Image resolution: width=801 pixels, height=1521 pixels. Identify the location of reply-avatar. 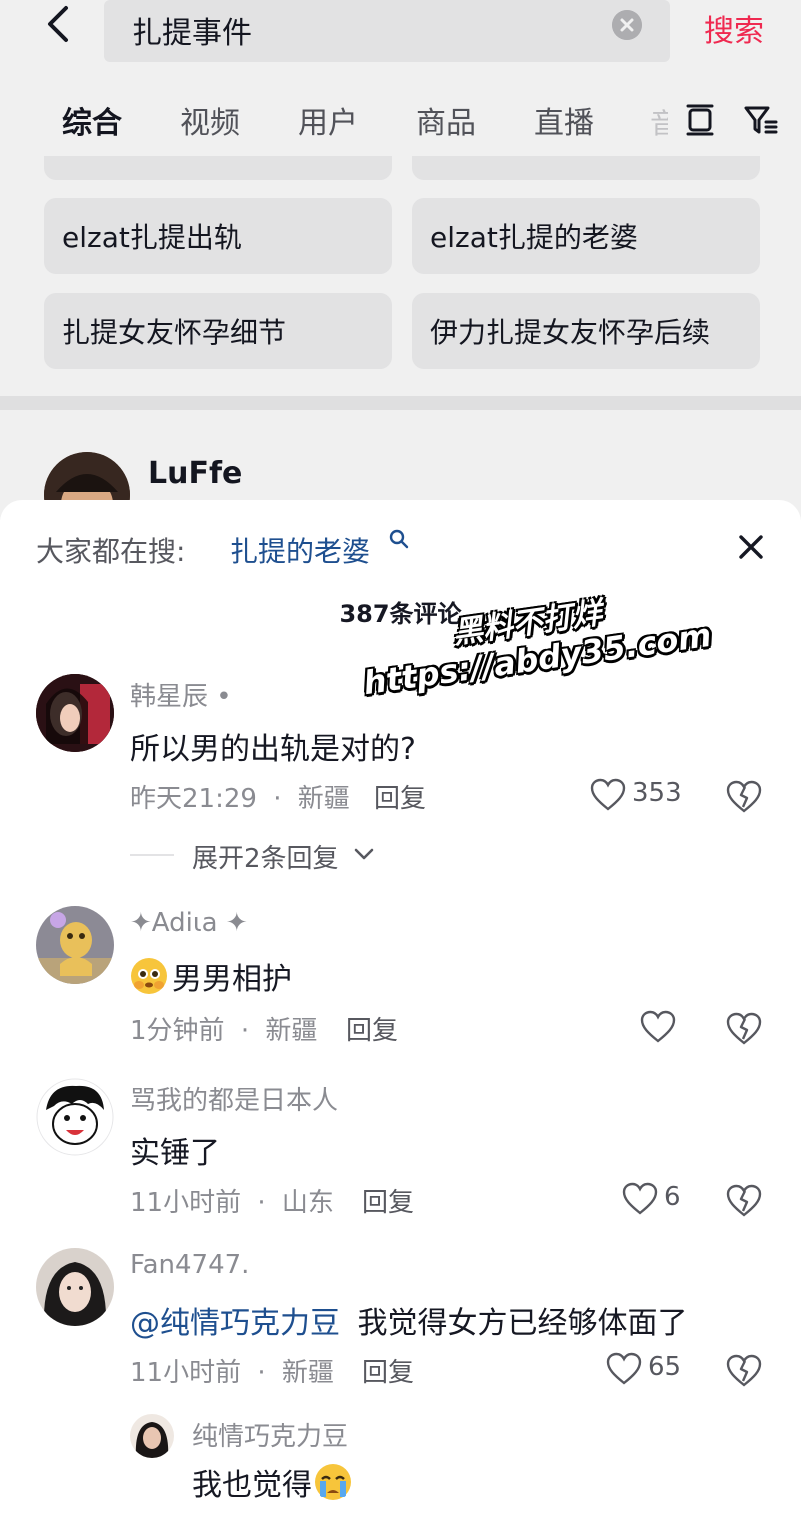
(152, 1436).